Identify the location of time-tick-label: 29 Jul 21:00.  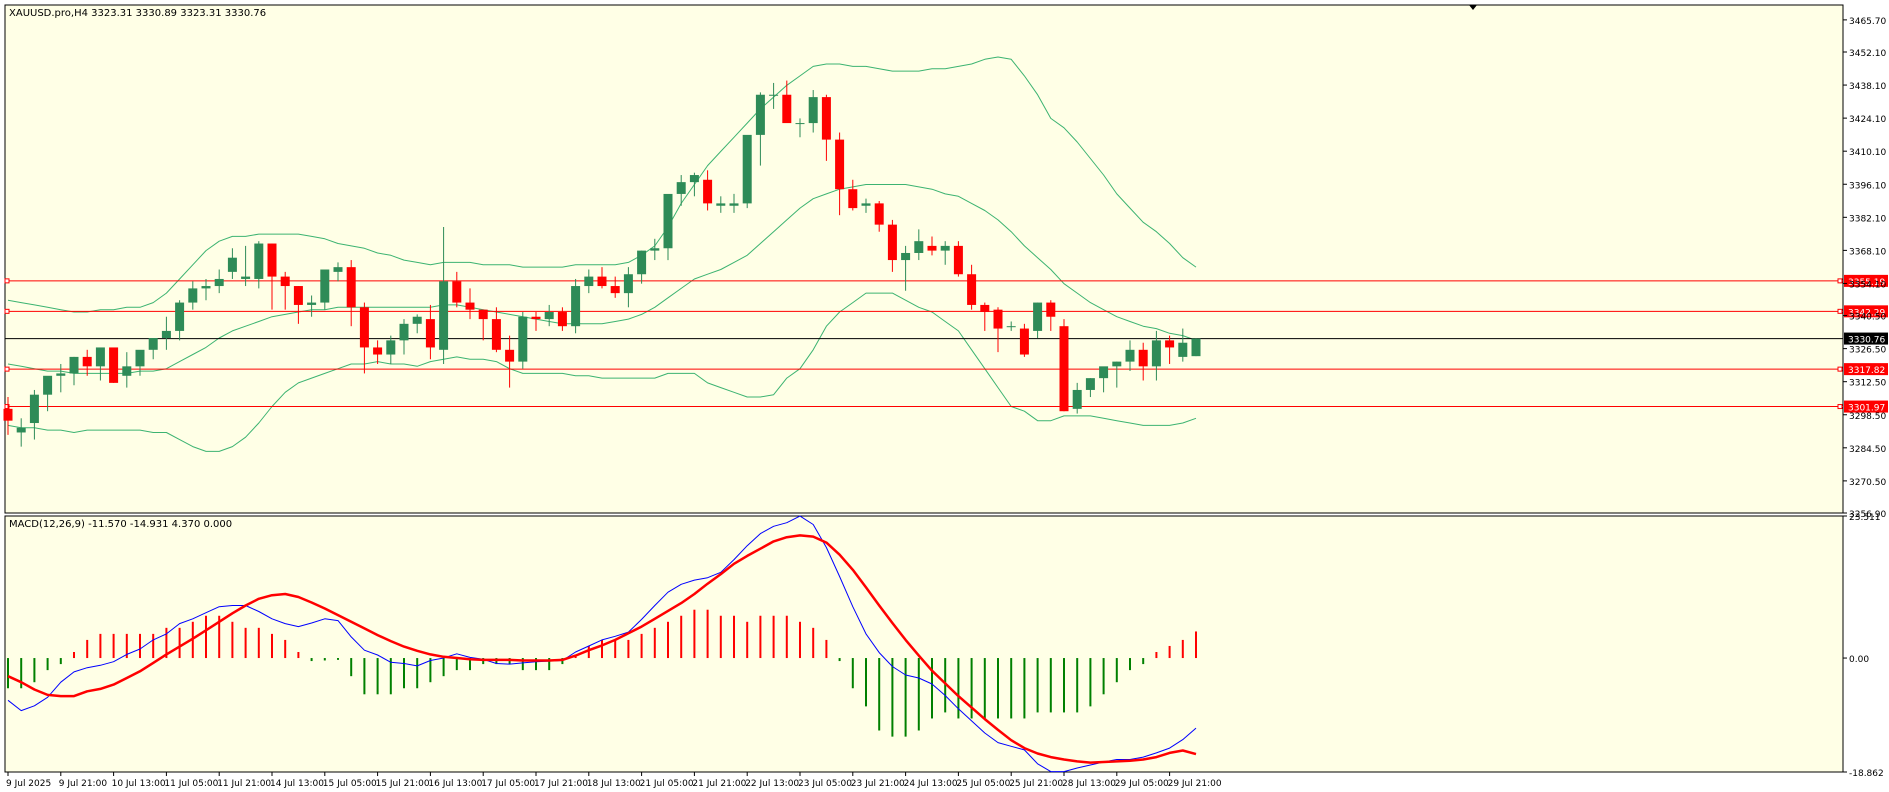
(1195, 784).